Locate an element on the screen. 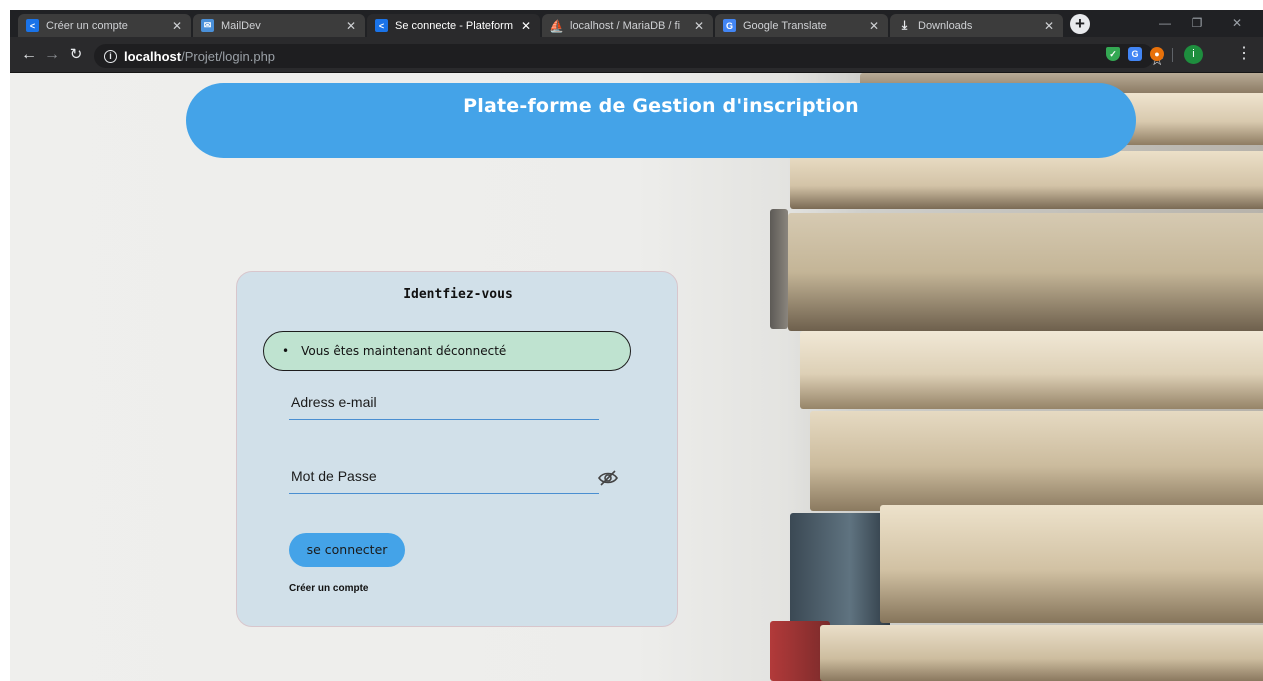 The height and width of the screenshot is (681, 1263). tab-phpmyadmin: ⛵ localhost / MariaDB / fi ✕ is located at coordinates (627, 25).